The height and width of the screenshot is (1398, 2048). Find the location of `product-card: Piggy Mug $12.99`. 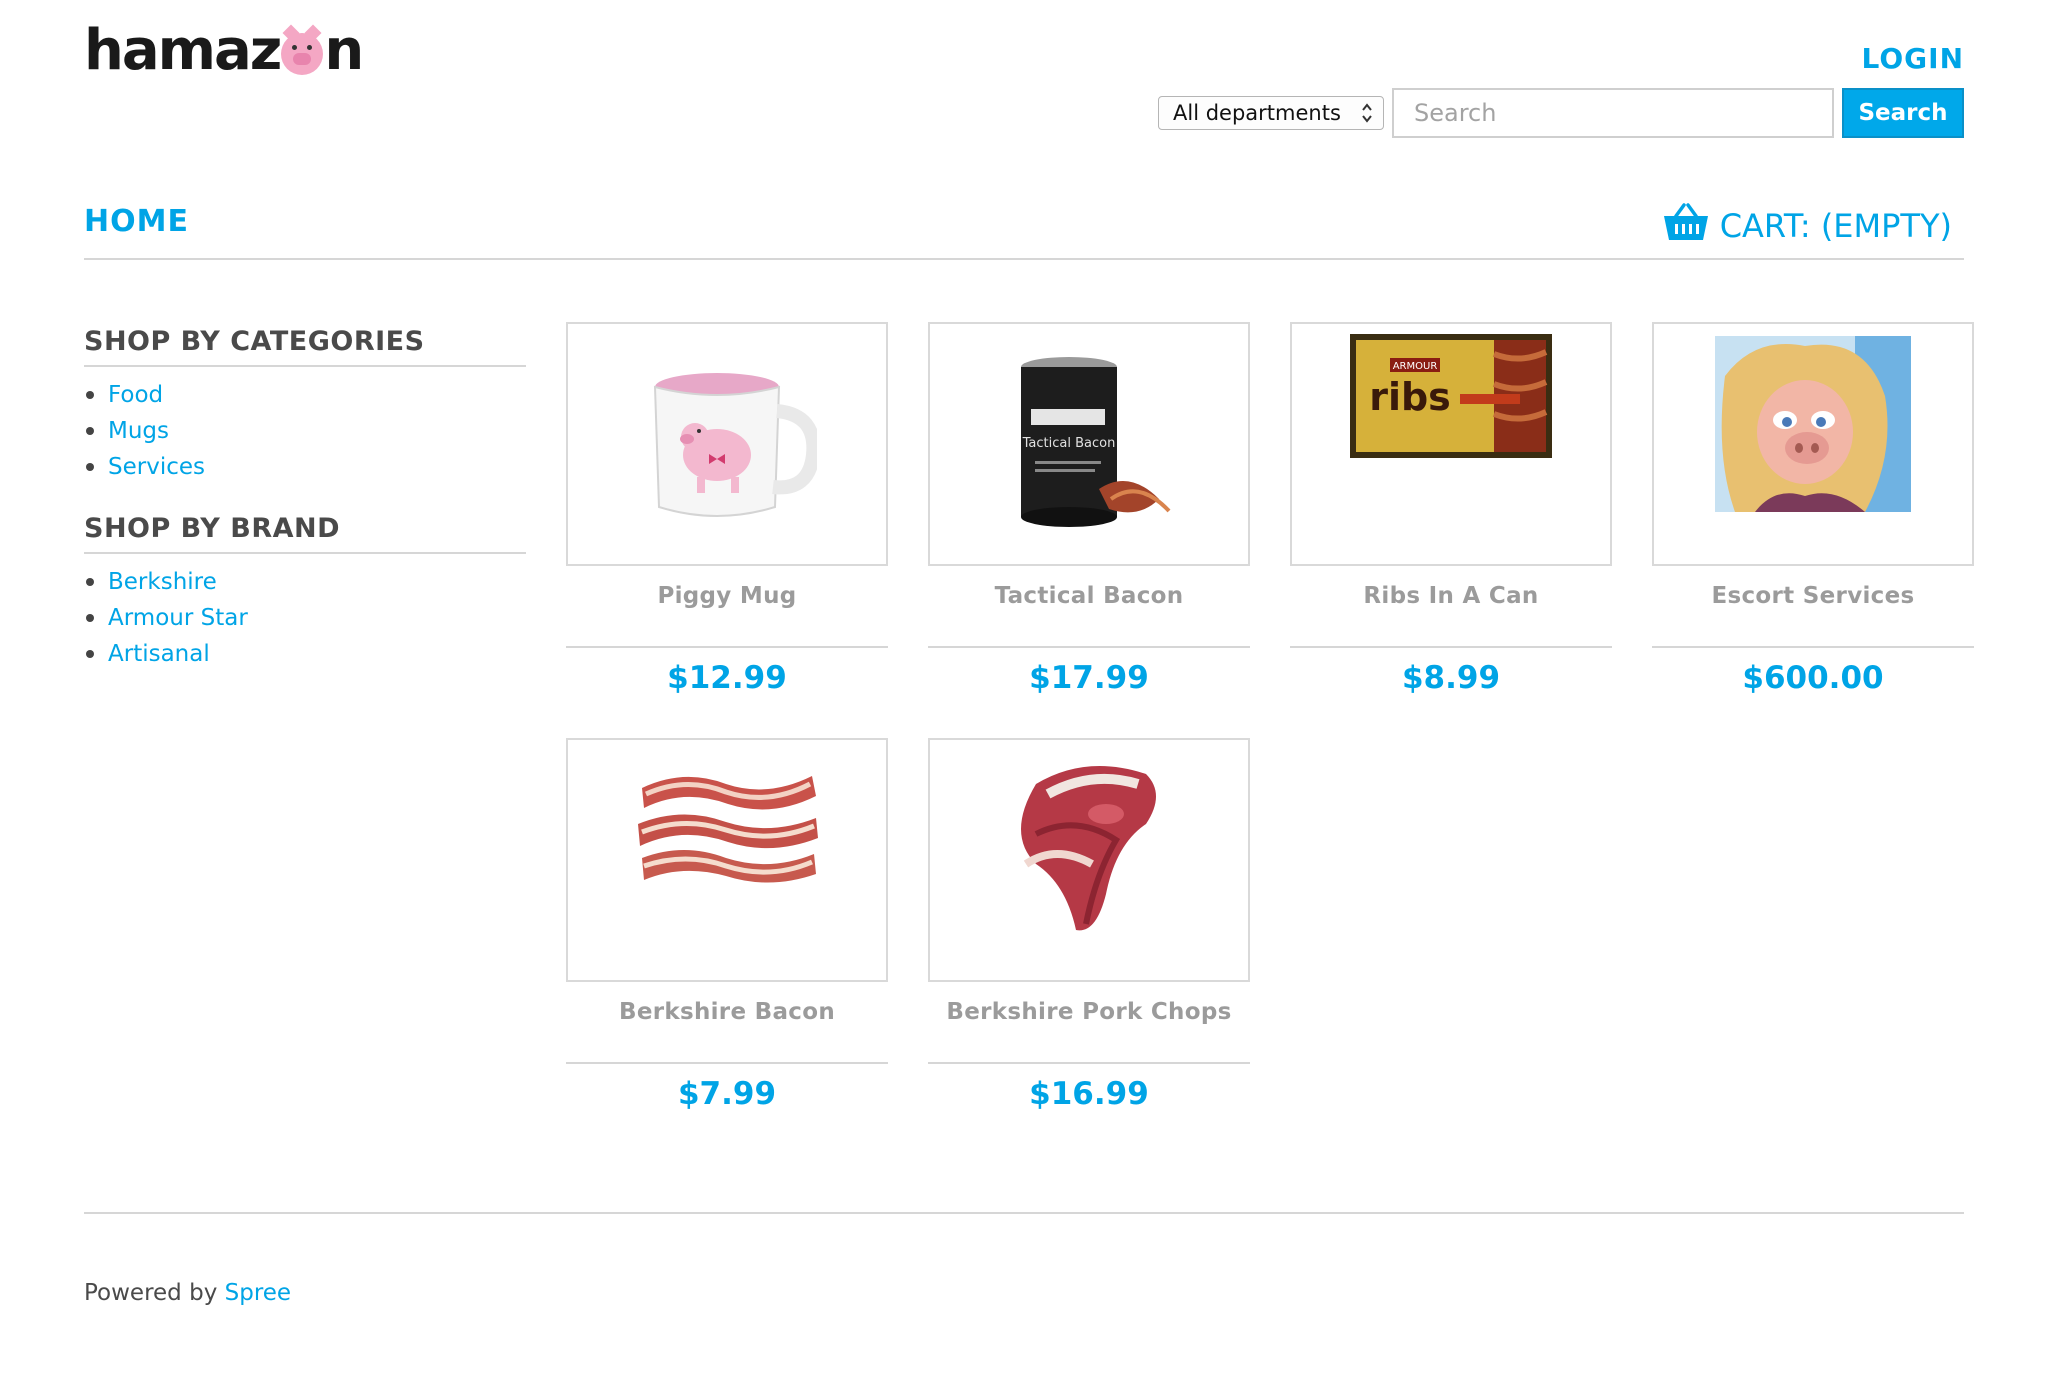

product-card: Piggy Mug $12.99 is located at coordinates (727, 509).